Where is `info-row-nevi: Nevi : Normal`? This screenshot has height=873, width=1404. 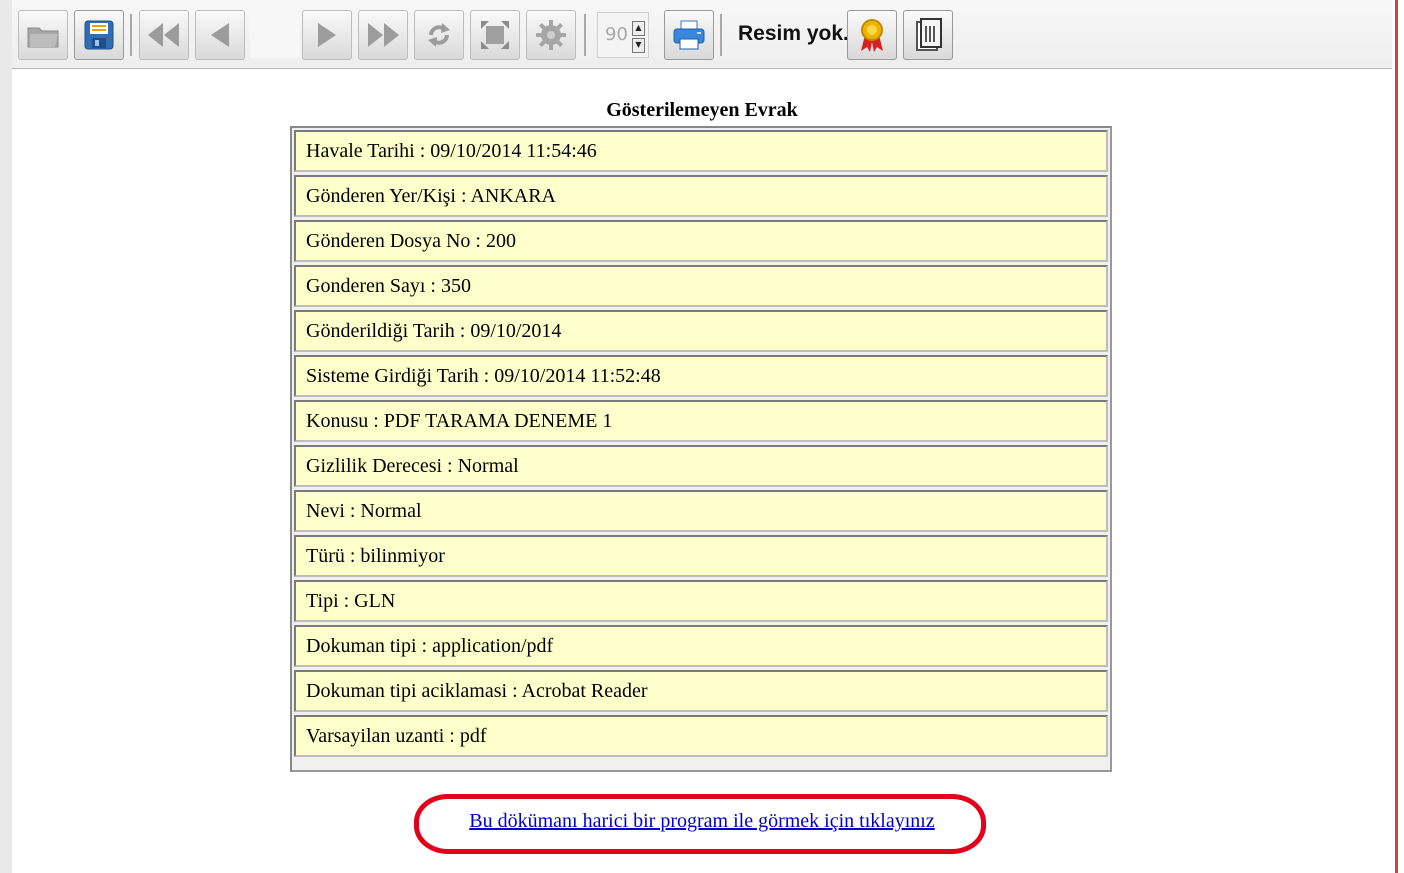
info-row-nevi: Nevi : Normal is located at coordinates (701, 511).